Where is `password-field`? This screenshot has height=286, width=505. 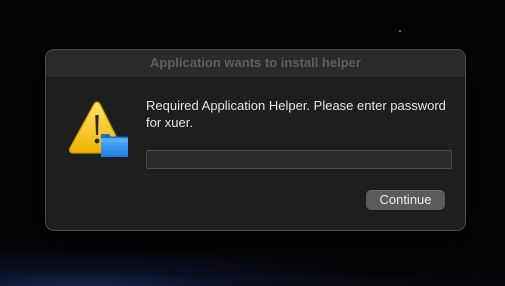 password-field is located at coordinates (299, 159).